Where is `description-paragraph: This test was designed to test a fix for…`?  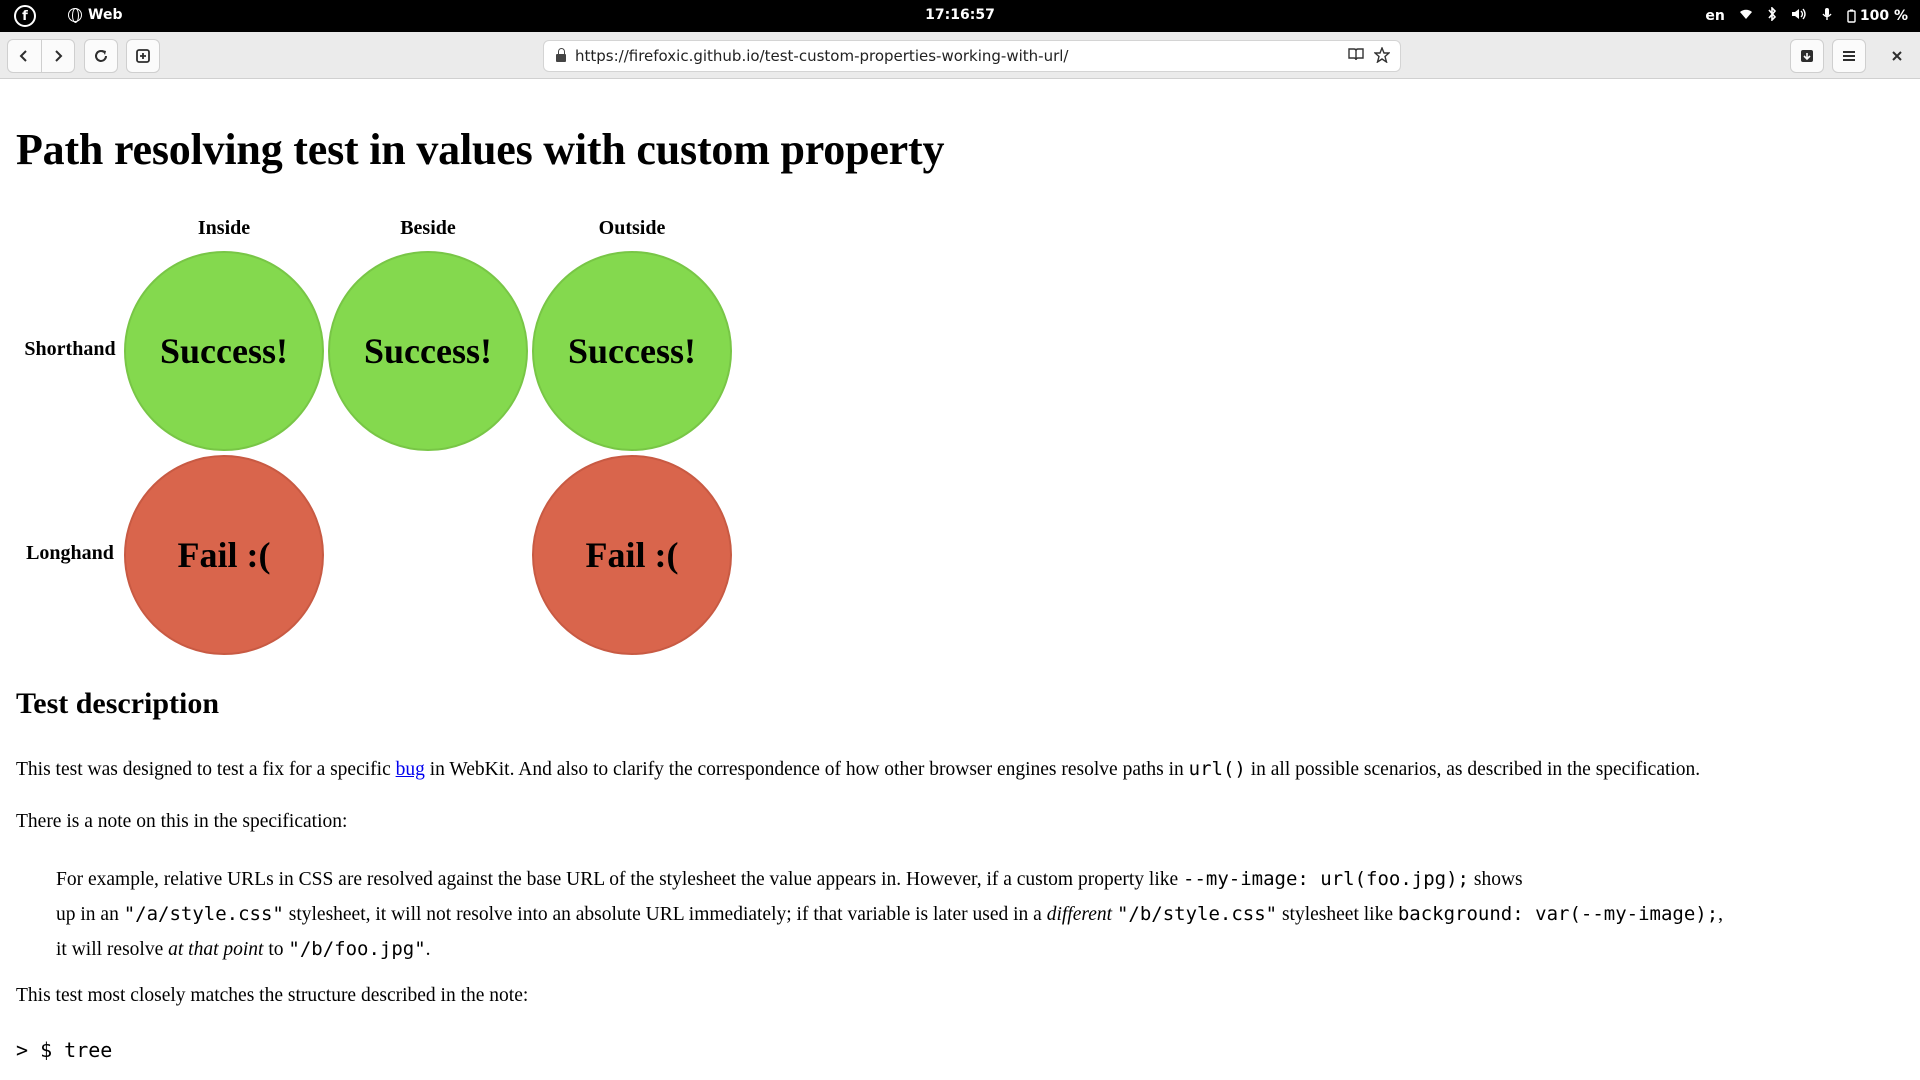
description-paragraph: This test was designed to test a fix for… is located at coordinates (858, 769).